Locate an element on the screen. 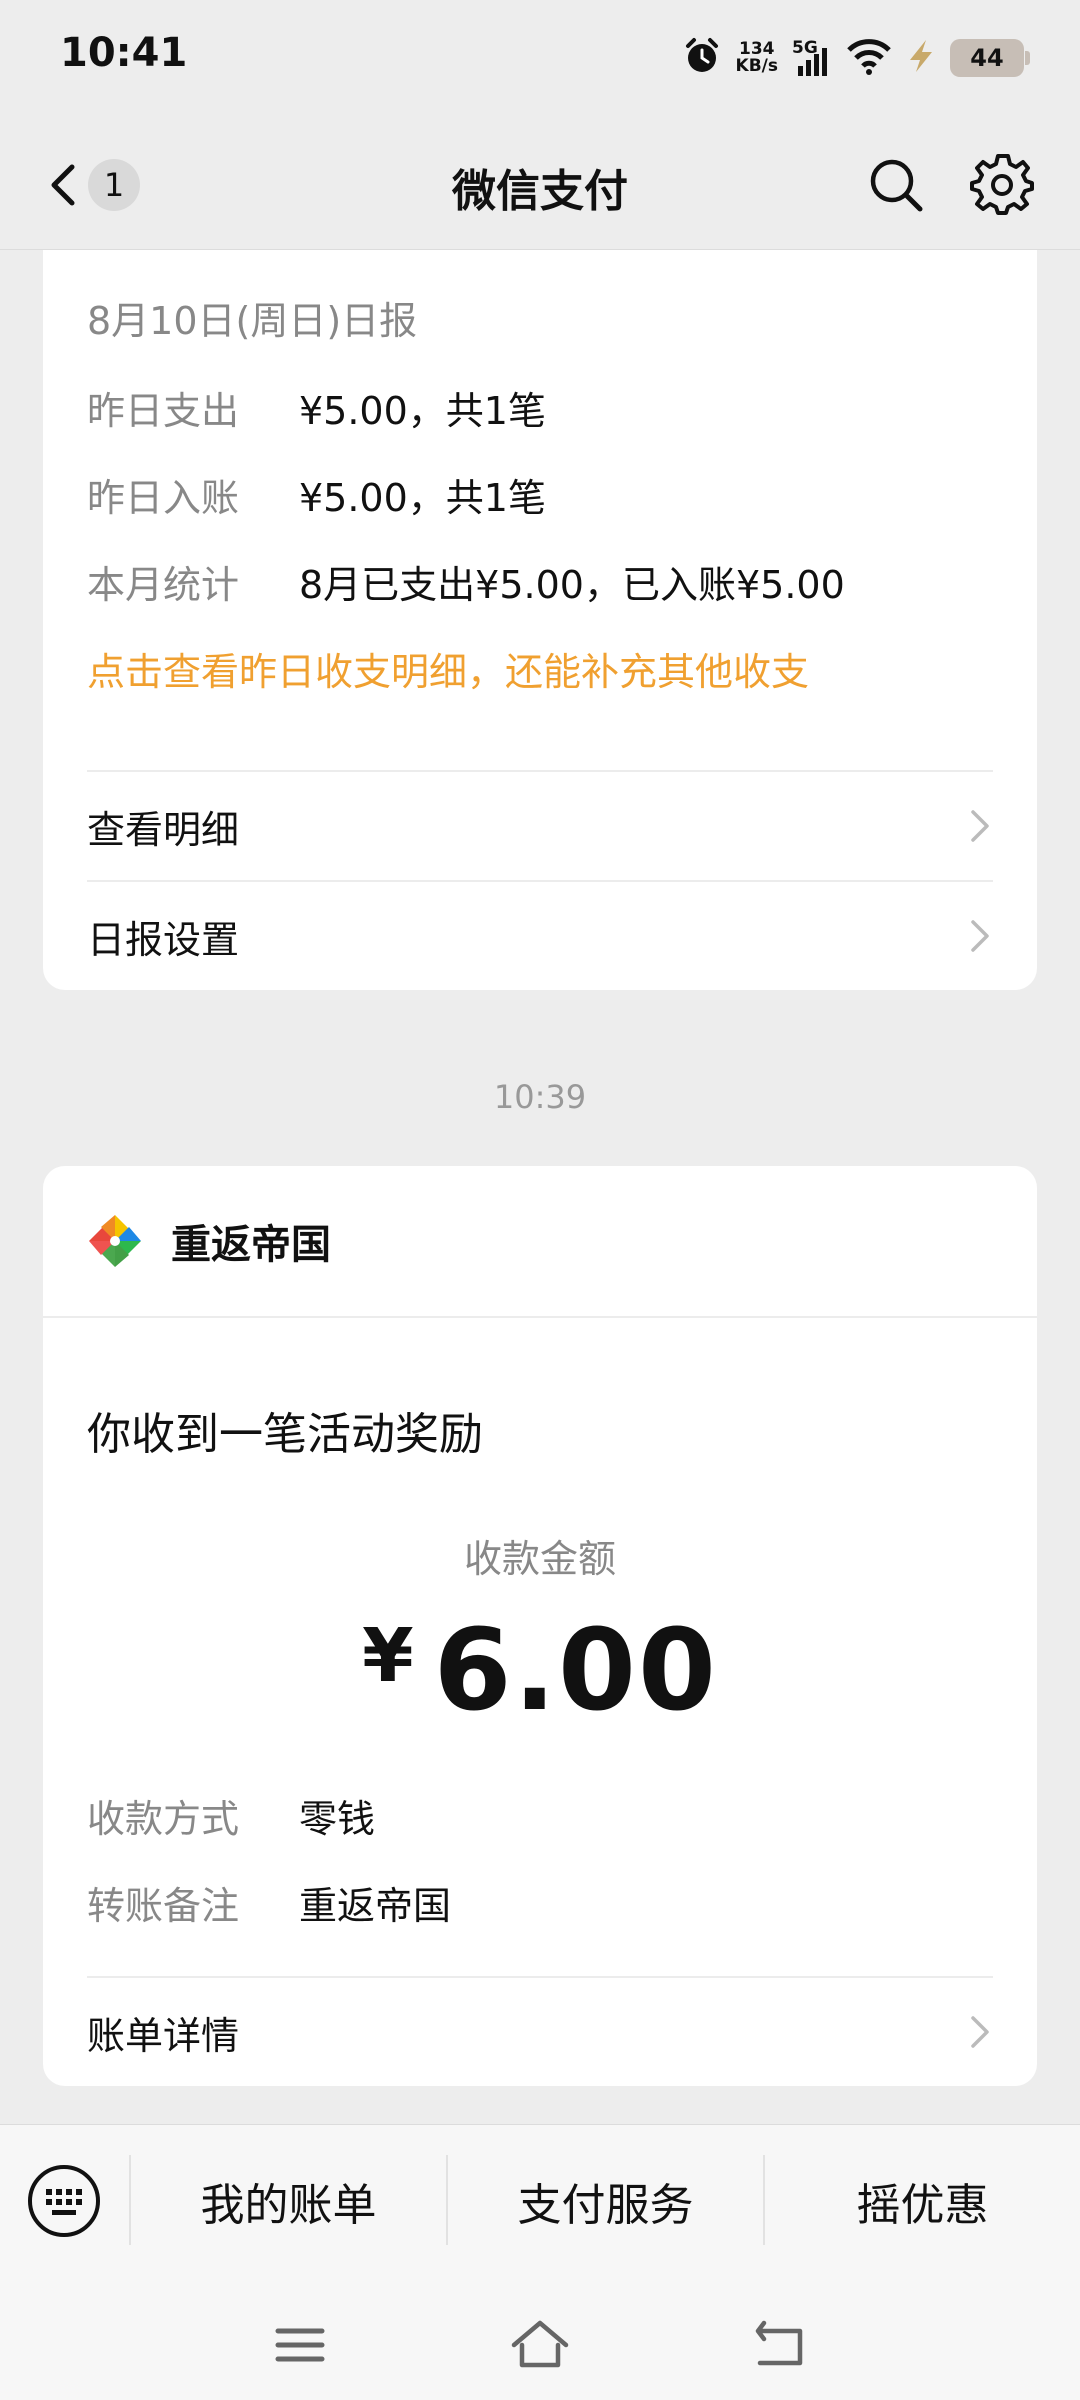 This screenshot has width=1080, height=2400. kv-label: 昨日支出 is located at coordinates (163, 411).